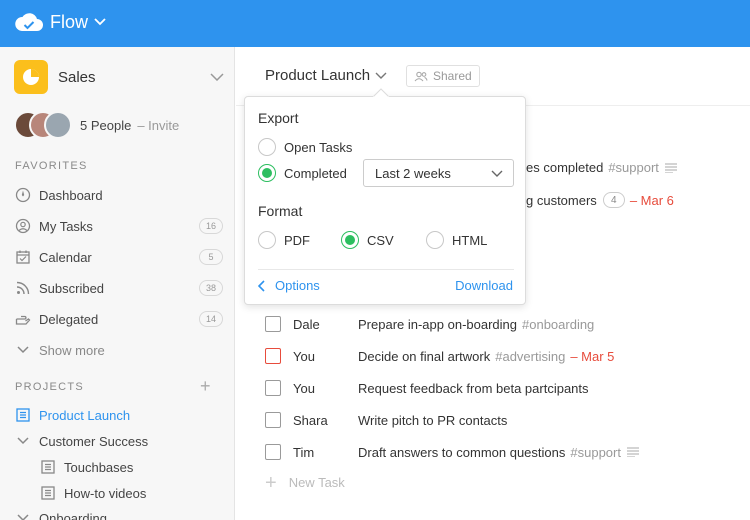 Image resolution: width=750 pixels, height=520 pixels. I want to click on task-tag: #advertising, so click(530, 356).